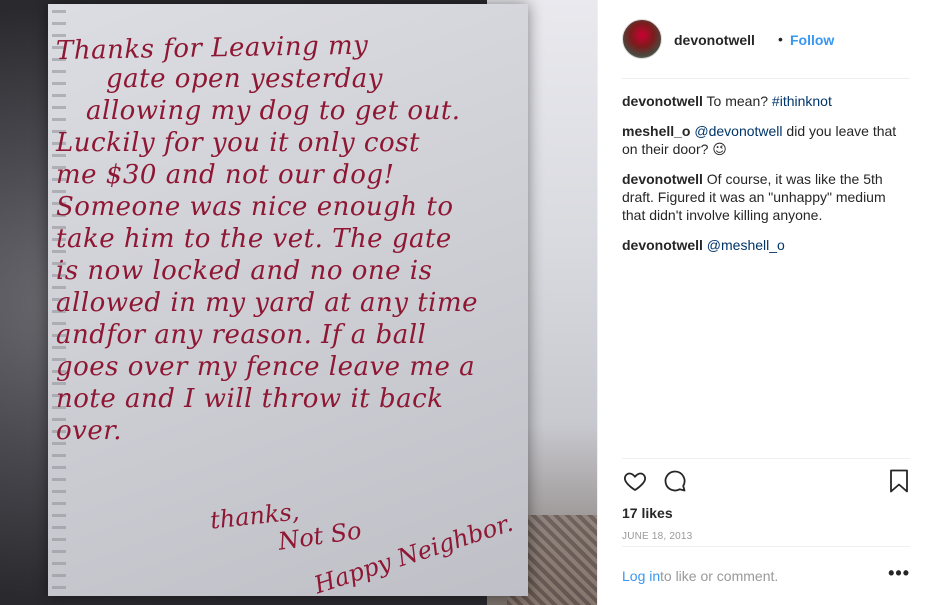  I want to click on note-line: note and I will throw it back, so click(250, 399).